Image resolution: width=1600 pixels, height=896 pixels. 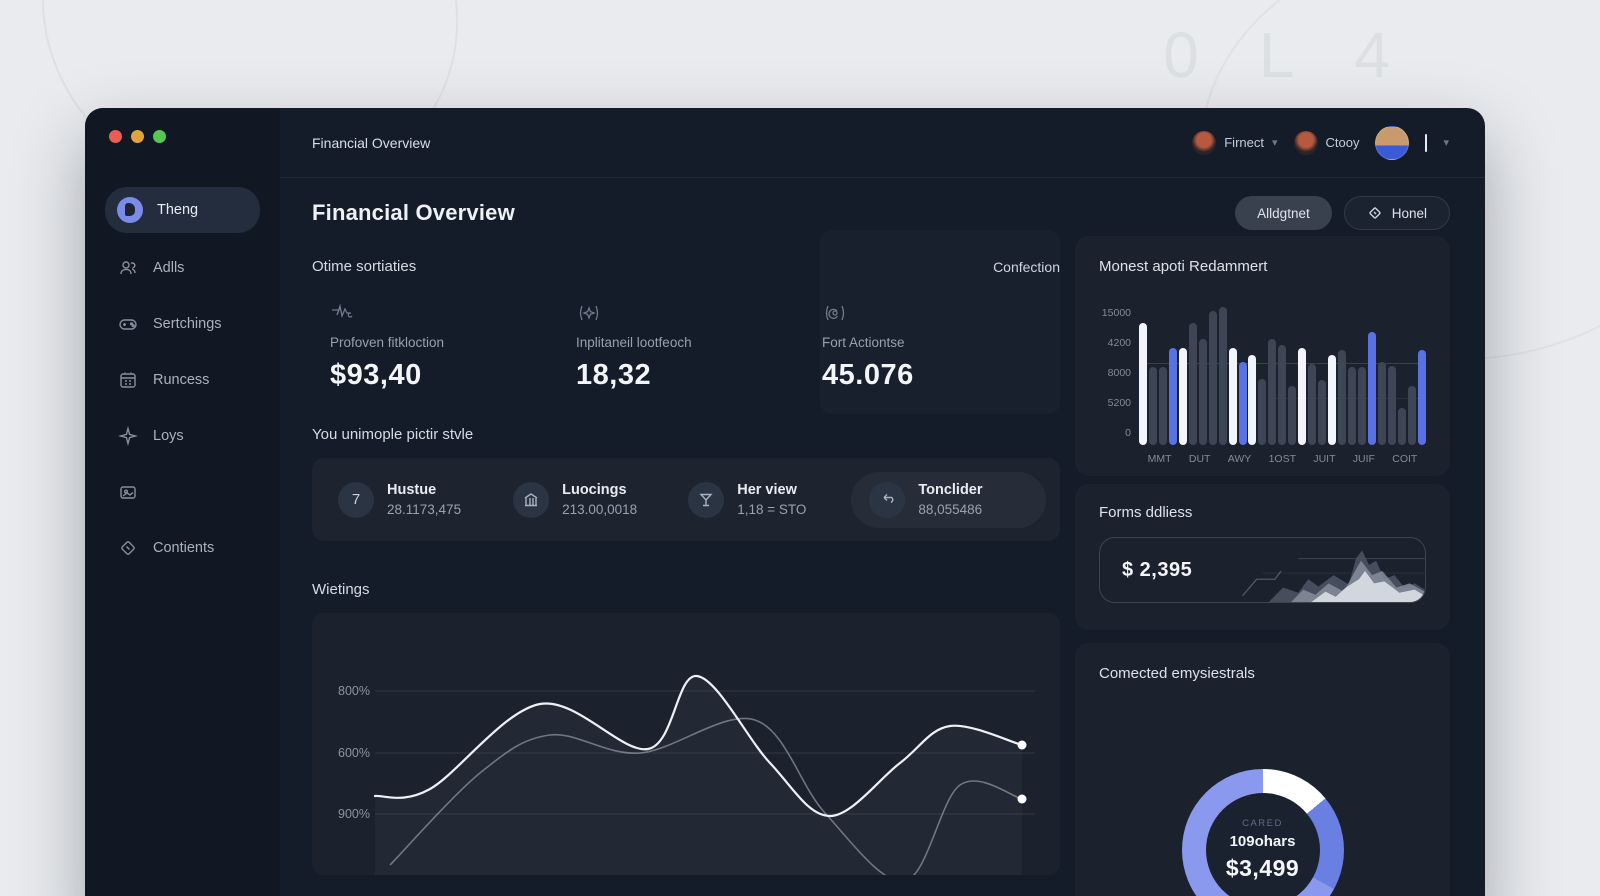 I want to click on quick-value: 213.00,0018, so click(x=600, y=509).